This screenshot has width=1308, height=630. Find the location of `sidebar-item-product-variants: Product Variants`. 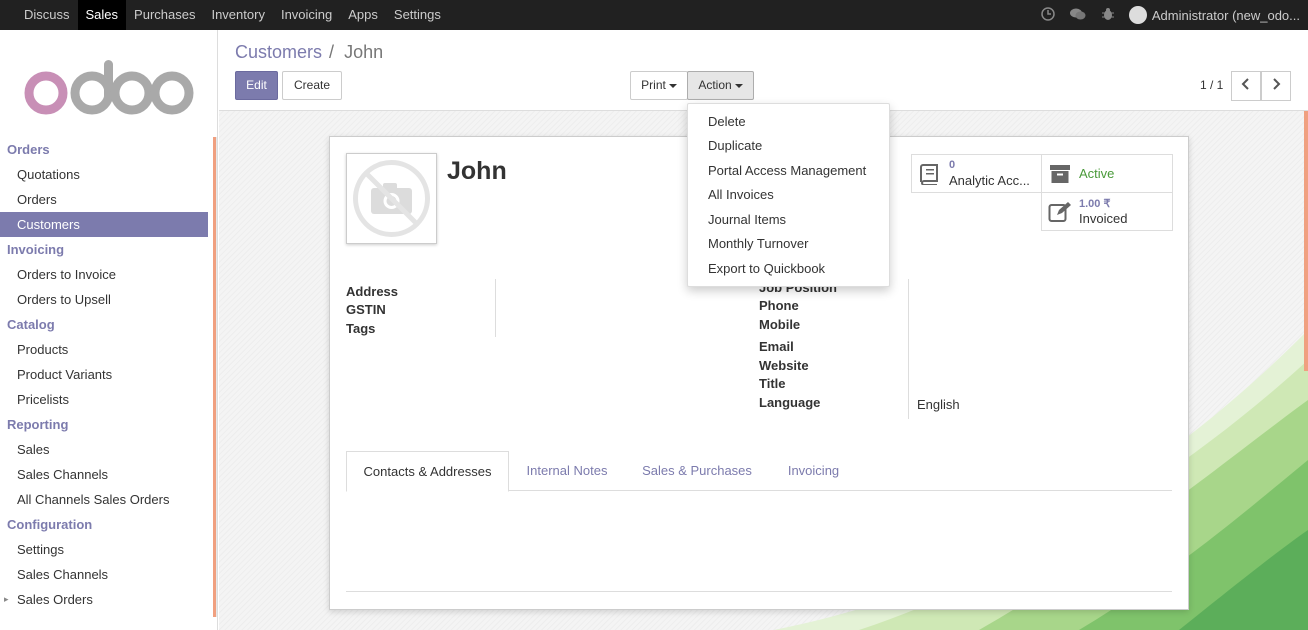

sidebar-item-product-variants: Product Variants is located at coordinates (104, 374).